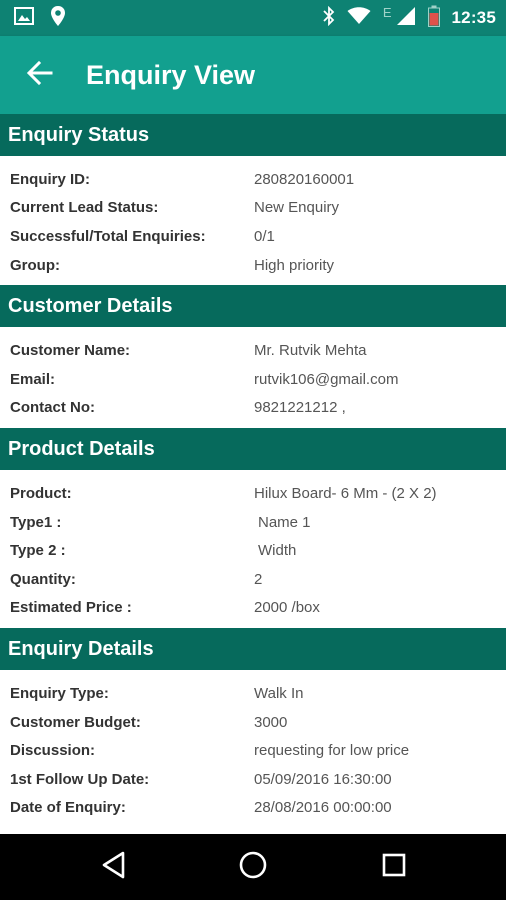  I want to click on field-value: Hilux Board- 6 Mm - (2 X 2), so click(345, 493).